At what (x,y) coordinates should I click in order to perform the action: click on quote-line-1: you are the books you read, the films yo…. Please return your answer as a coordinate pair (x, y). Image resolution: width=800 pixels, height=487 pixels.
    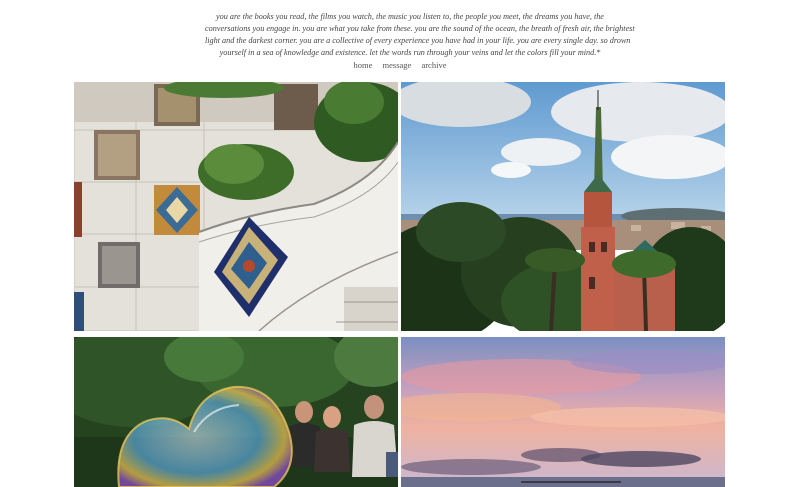
    Looking at the image, I should click on (410, 16).